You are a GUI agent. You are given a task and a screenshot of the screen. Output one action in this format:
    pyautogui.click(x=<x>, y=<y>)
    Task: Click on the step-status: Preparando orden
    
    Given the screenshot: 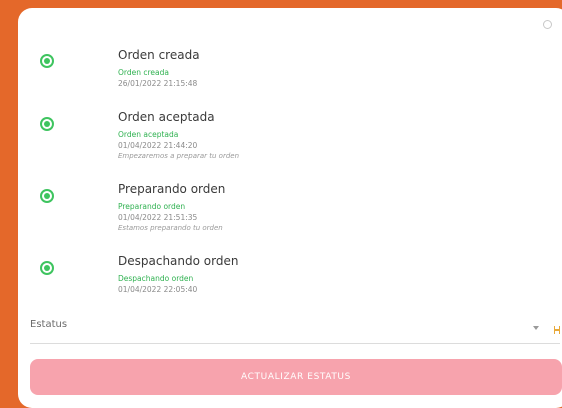 What is the action you would take?
    pyautogui.click(x=152, y=206)
    